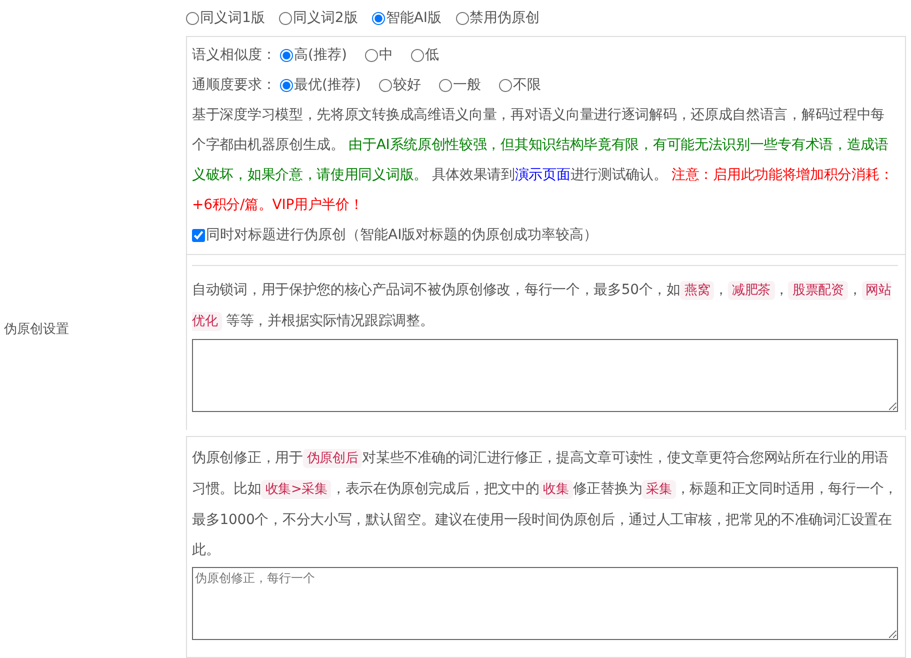  Describe the element at coordinates (545, 603) in the screenshot. I see `correction-field: 伪原创修正，每行一个` at that location.